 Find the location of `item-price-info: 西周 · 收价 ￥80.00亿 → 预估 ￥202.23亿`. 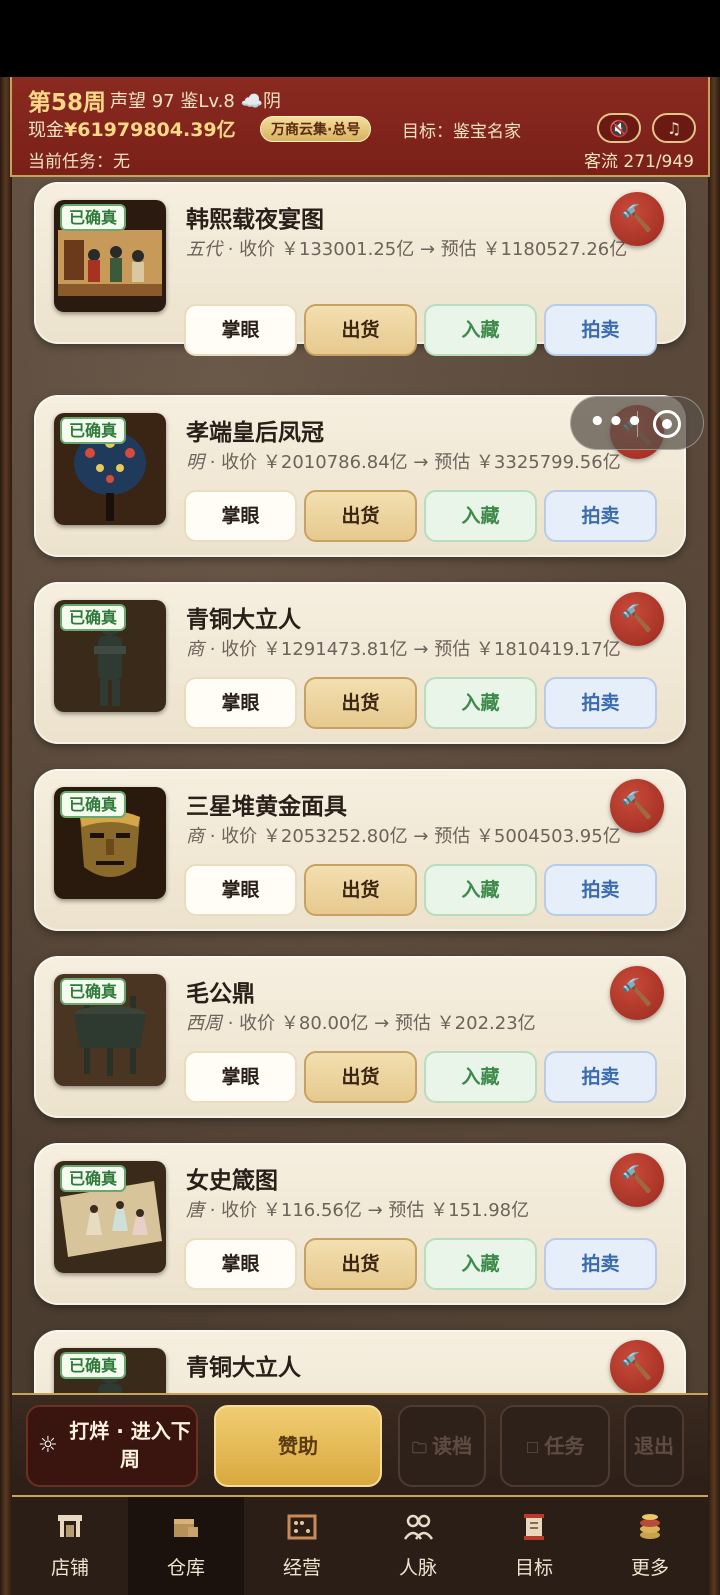

item-price-info: 西周 · 收价 ￥80.00亿 → 预估 ￥202.23亿 is located at coordinates (421, 1023).